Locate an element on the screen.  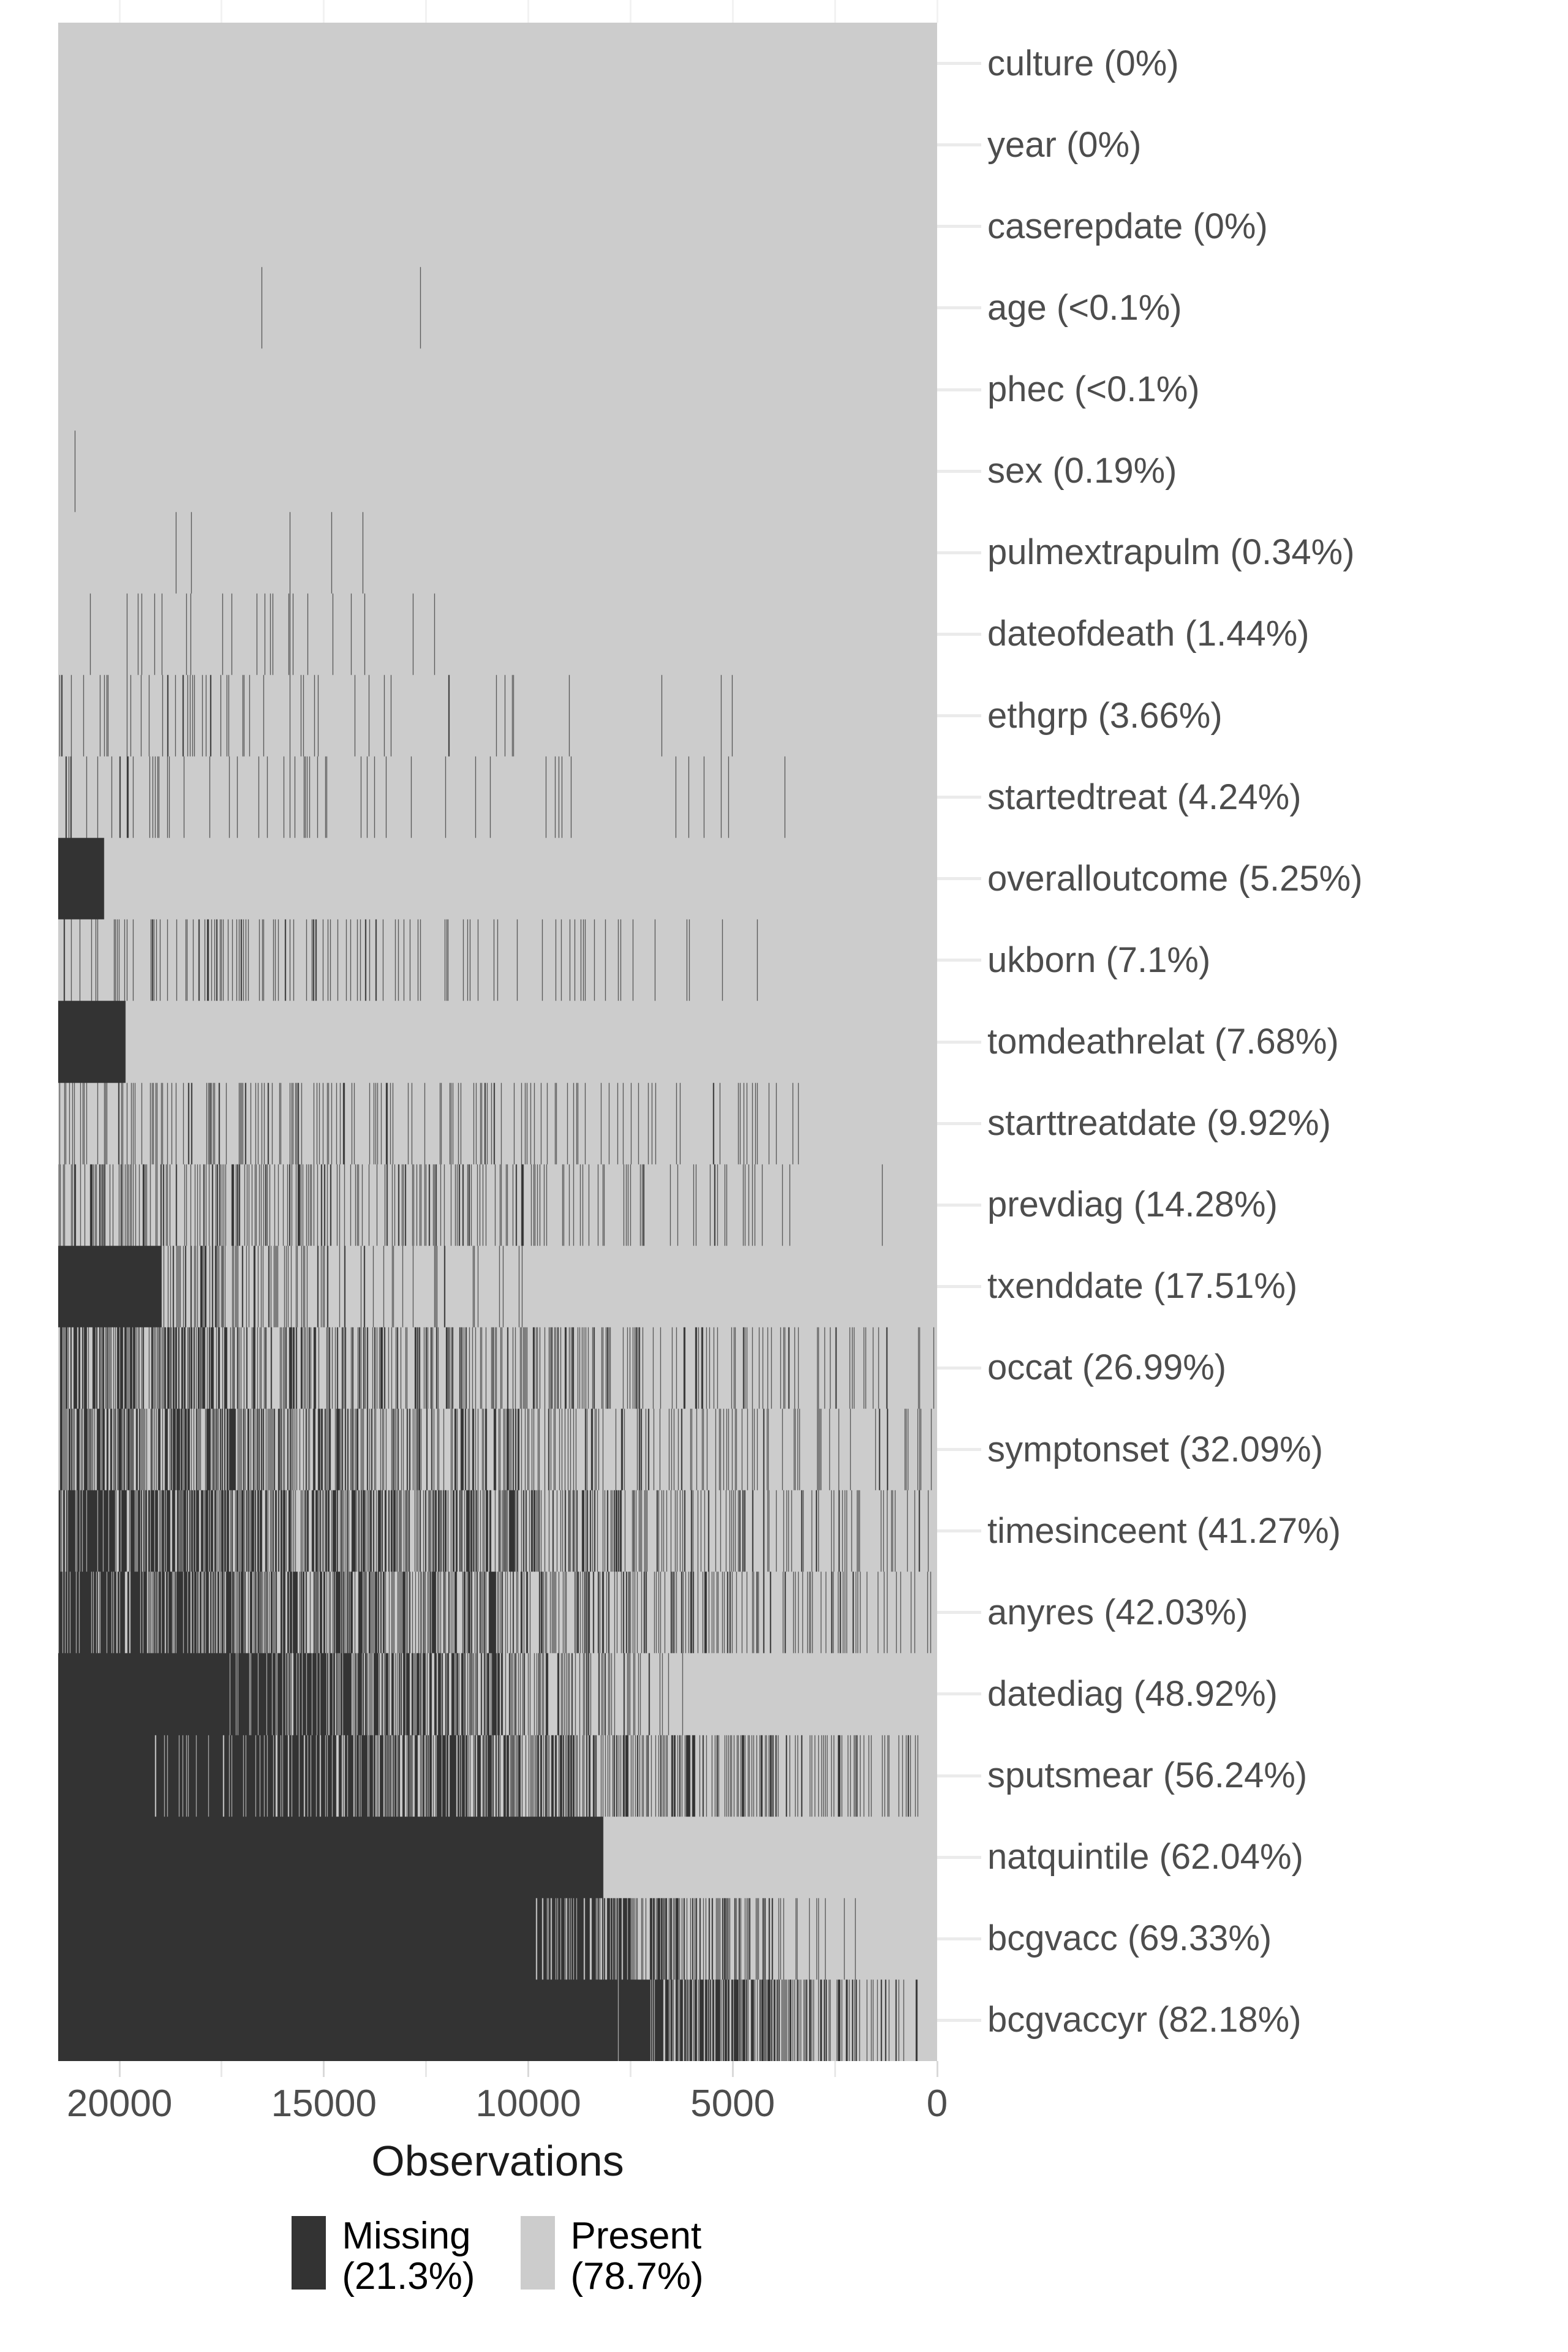
legend: Missing (21.3%) Present (78.7%) is located at coordinates (498, 2256).